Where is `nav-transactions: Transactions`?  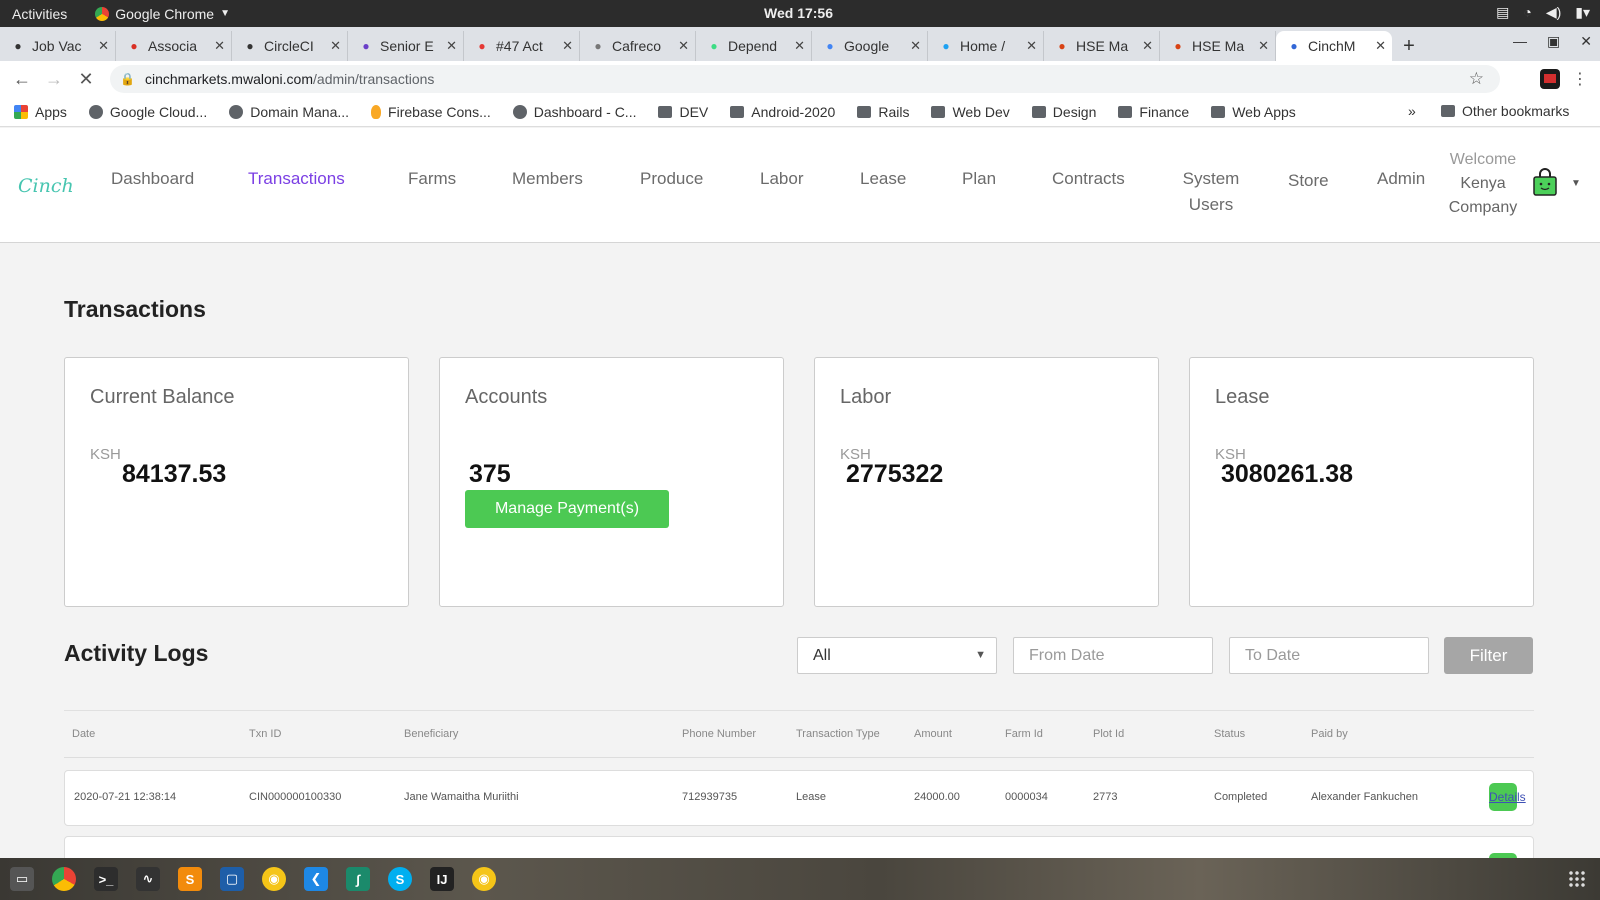 nav-transactions: Transactions is located at coordinates (296, 179).